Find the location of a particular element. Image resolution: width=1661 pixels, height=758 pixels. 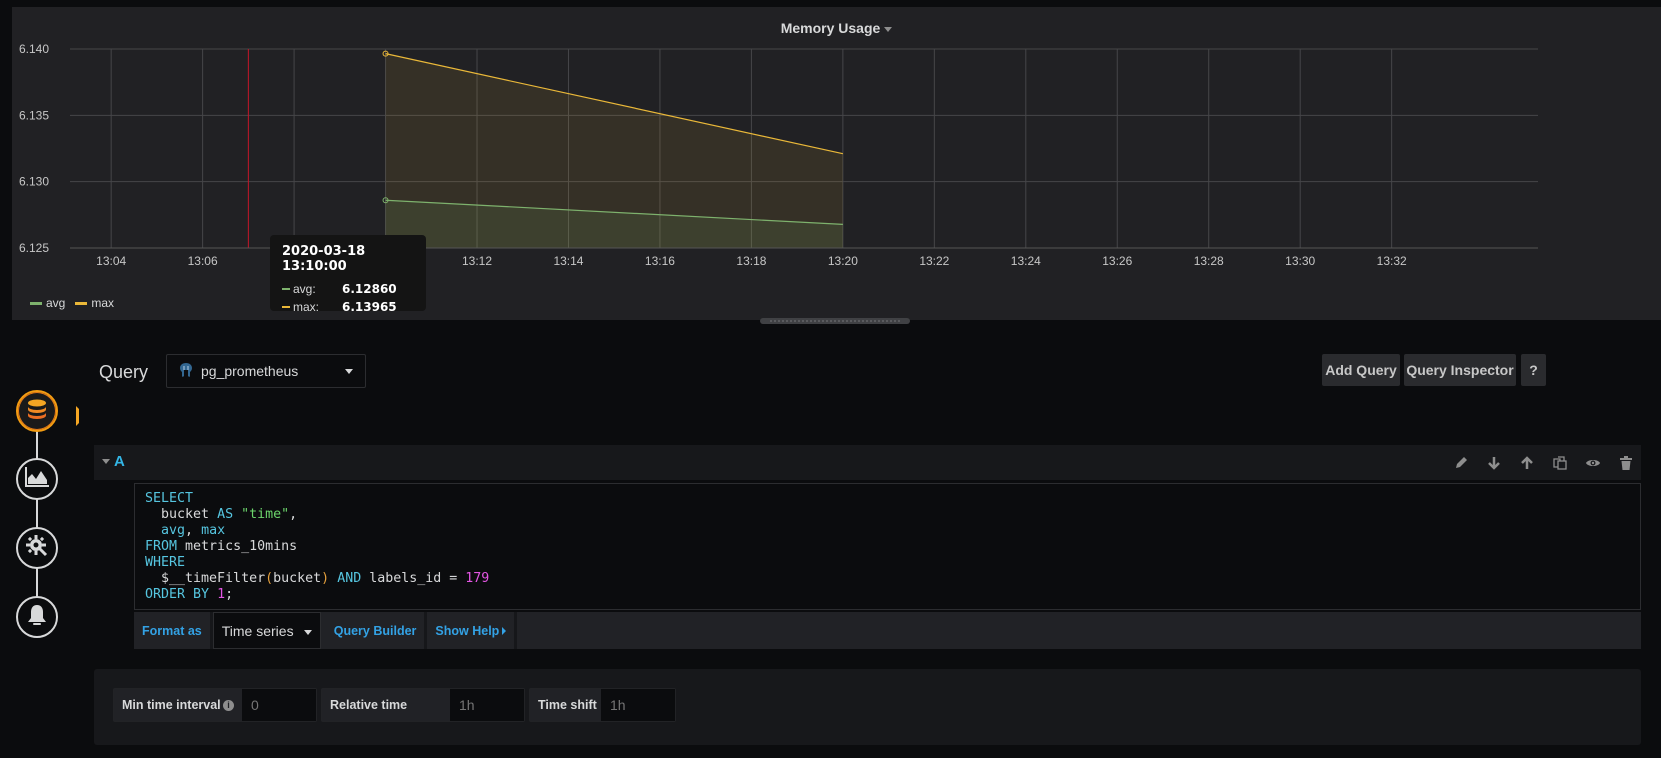

sql-token: avg is located at coordinates (173, 530).